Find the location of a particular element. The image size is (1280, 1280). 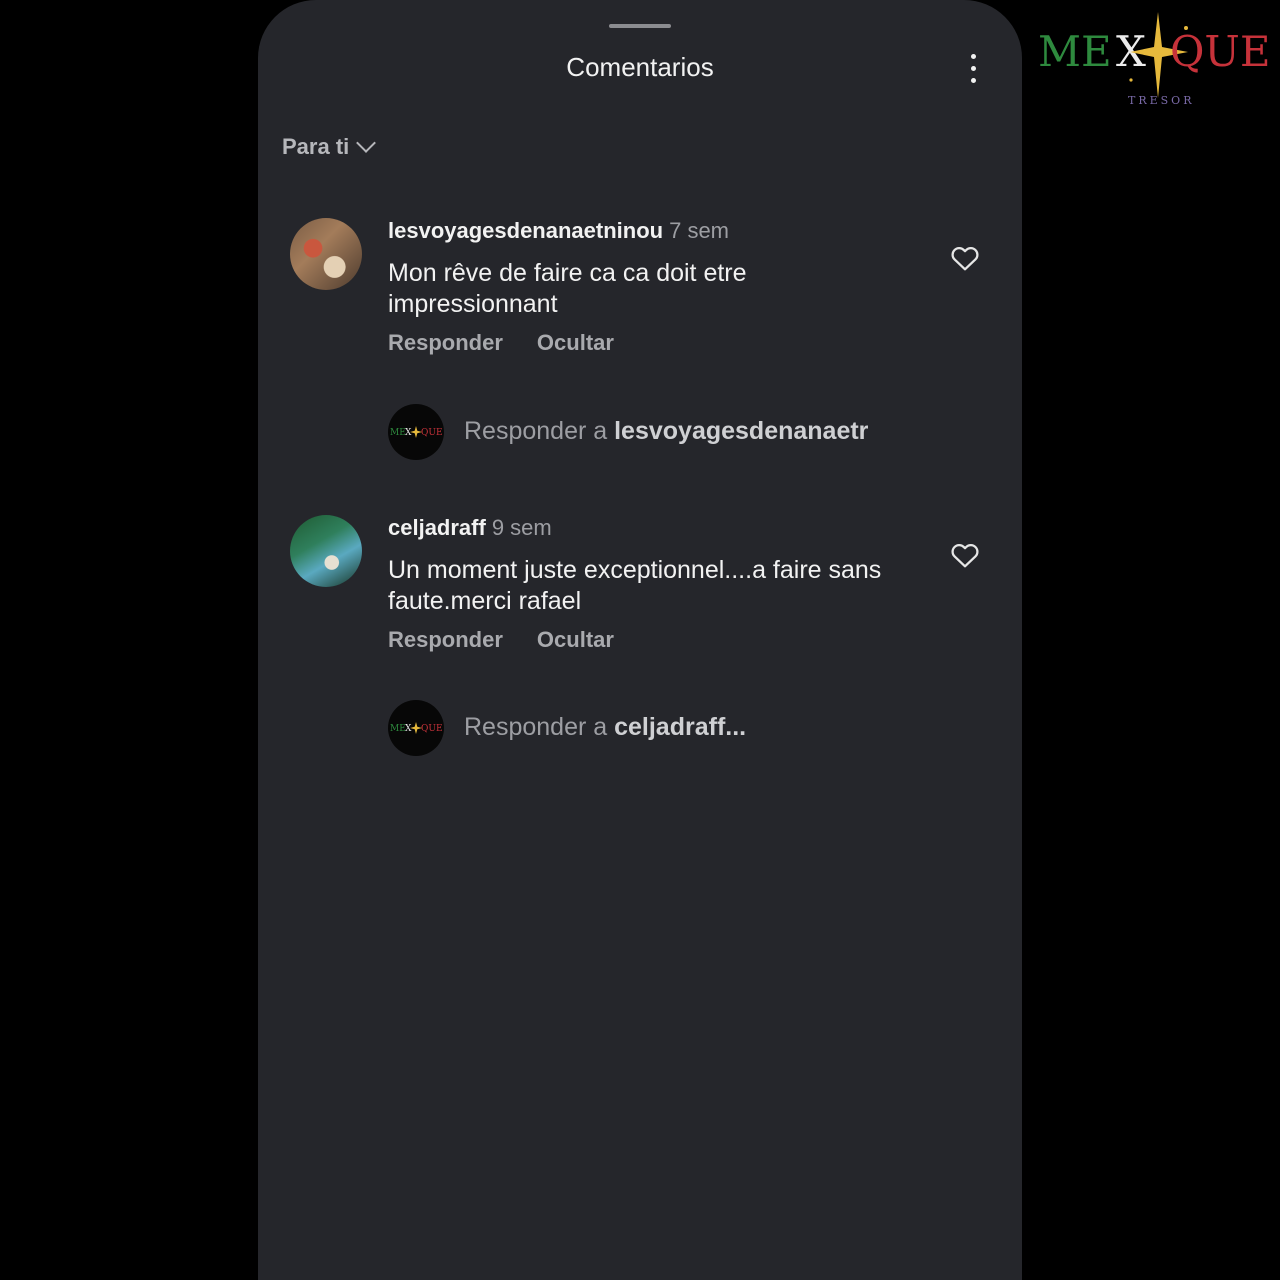

sort-label: Para ti is located at coordinates (316, 146).